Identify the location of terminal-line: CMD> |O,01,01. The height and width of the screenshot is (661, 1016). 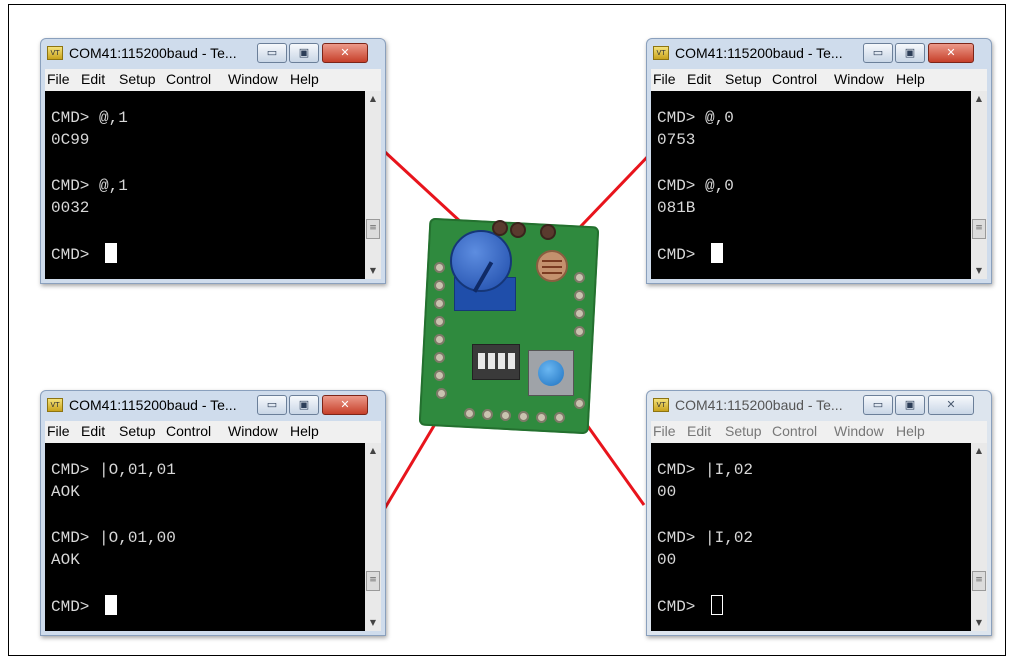
(113, 470).